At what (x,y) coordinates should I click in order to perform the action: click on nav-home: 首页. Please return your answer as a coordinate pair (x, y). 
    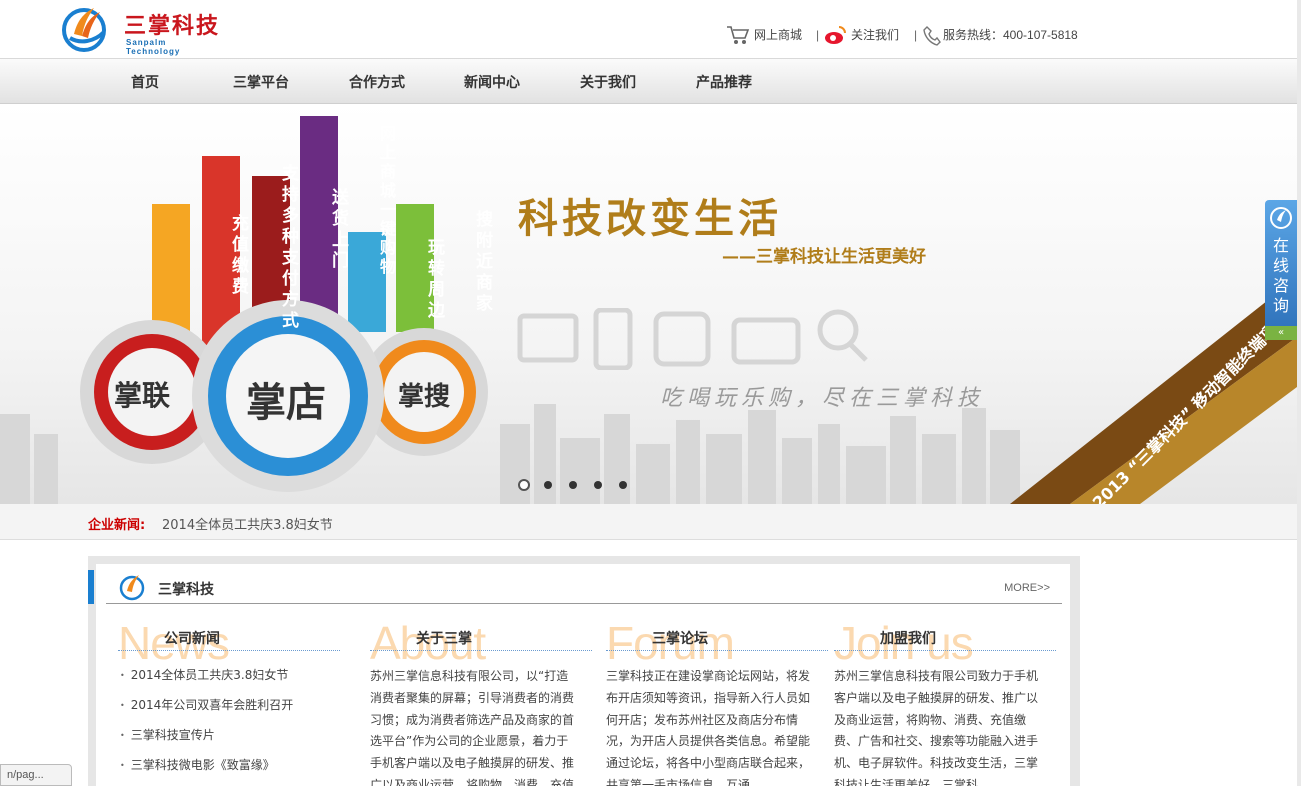
    Looking at the image, I should click on (145, 82).